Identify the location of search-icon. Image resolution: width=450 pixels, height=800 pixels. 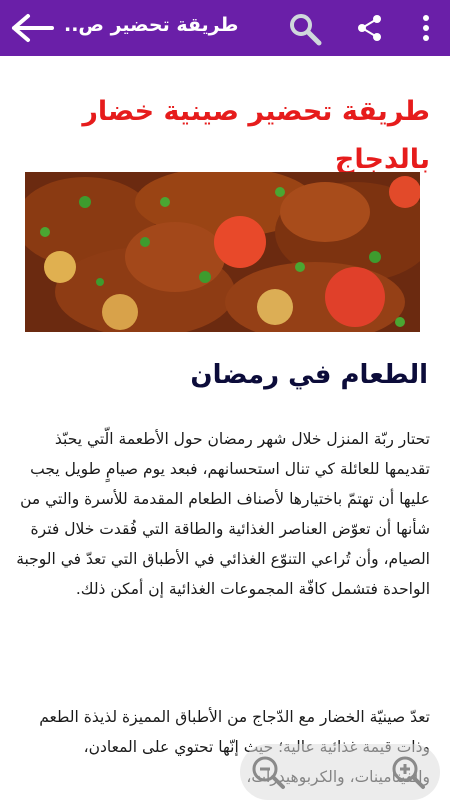
(305, 29).